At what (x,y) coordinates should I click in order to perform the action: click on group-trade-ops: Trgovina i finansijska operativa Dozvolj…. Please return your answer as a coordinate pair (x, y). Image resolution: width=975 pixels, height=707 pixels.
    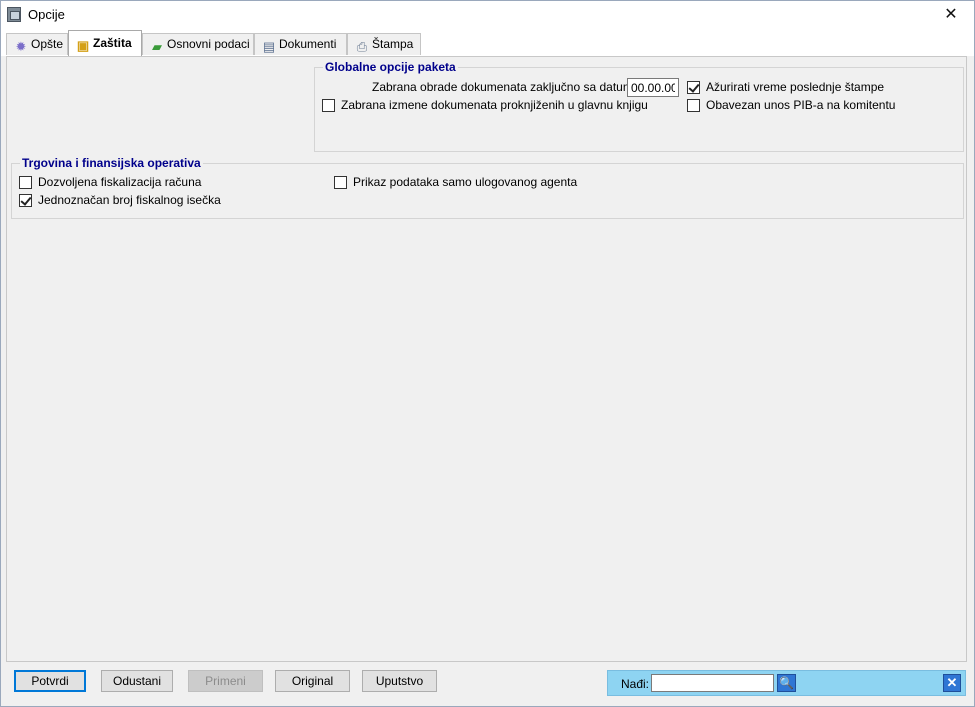
    Looking at the image, I should click on (487, 187).